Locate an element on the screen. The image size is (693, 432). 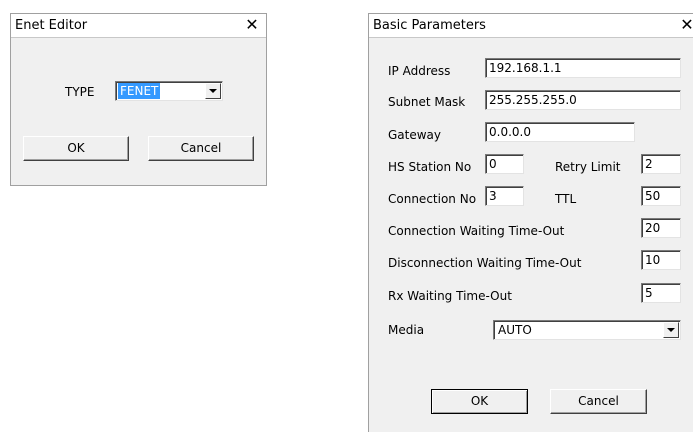
hs-station-no-label: HS Station No is located at coordinates (430, 167).